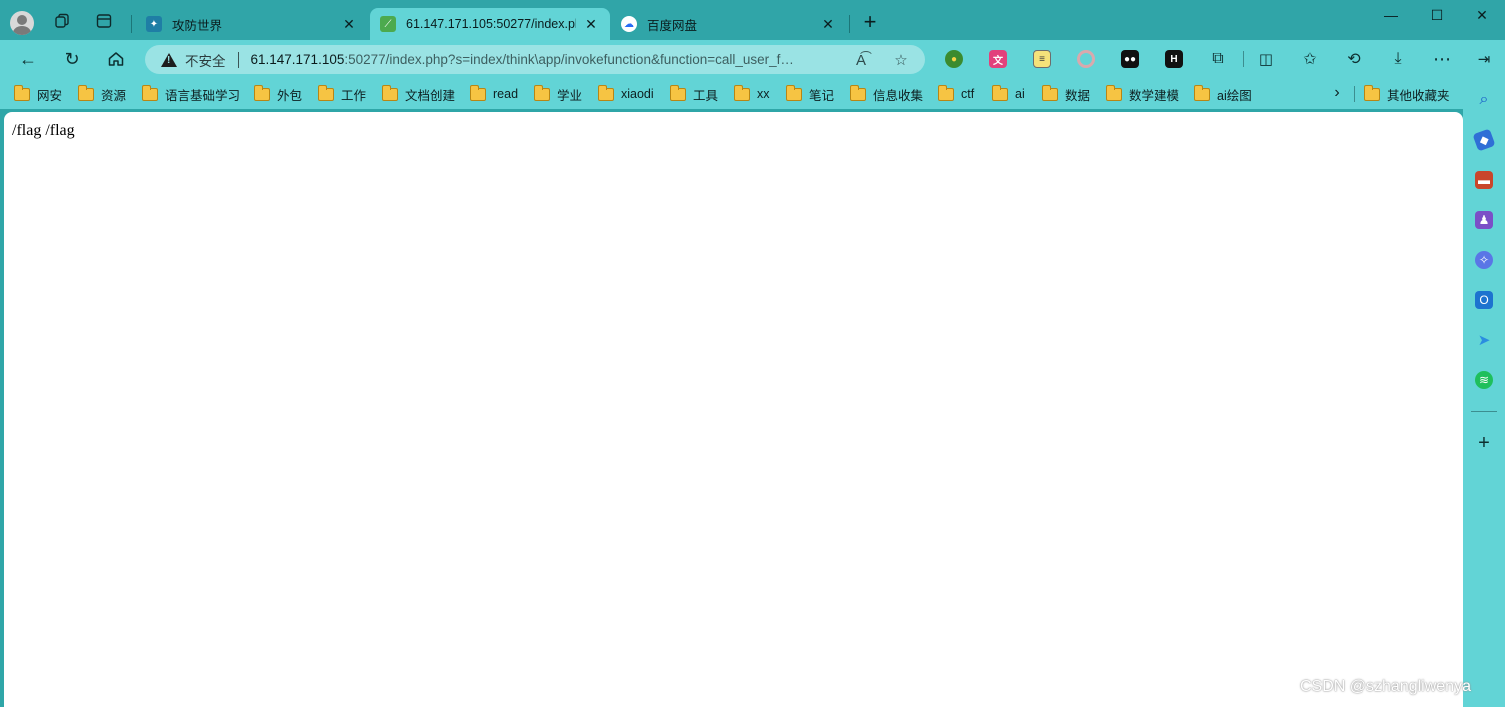  Describe the element at coordinates (870, 23) in the screenshot. I see `new-tab-button: +` at that location.